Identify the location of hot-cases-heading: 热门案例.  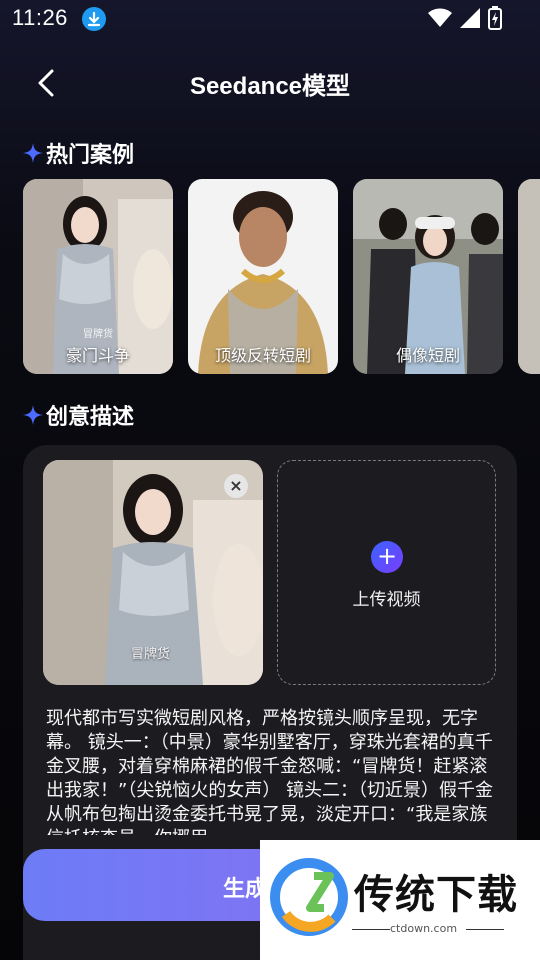
(78, 153).